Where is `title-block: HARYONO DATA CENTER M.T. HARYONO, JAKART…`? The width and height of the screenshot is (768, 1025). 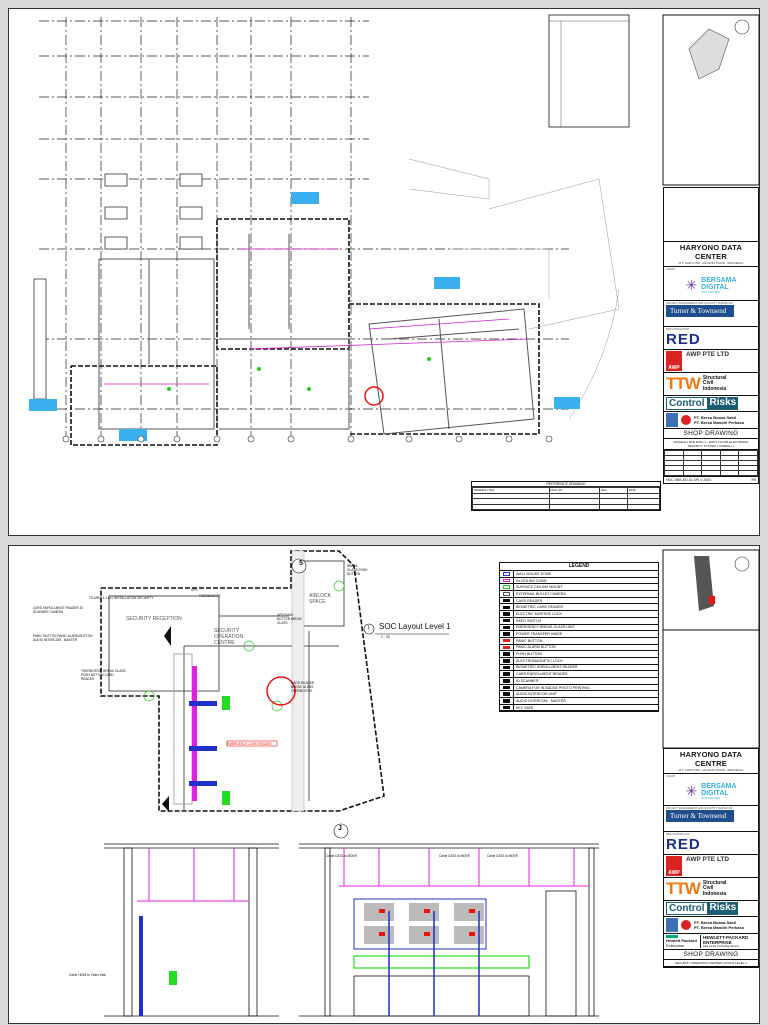 title-block: HARYONO DATA CENTER M.T. HARYONO, JAKART… is located at coordinates (711, 335).